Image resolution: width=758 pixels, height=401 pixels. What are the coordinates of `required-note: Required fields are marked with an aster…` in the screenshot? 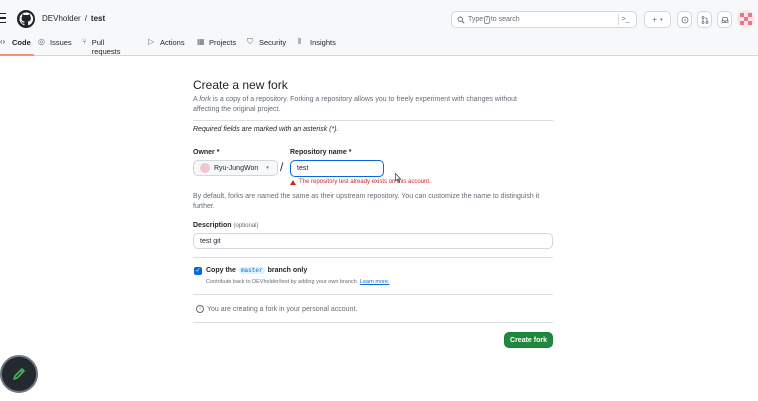 It's located at (266, 129).